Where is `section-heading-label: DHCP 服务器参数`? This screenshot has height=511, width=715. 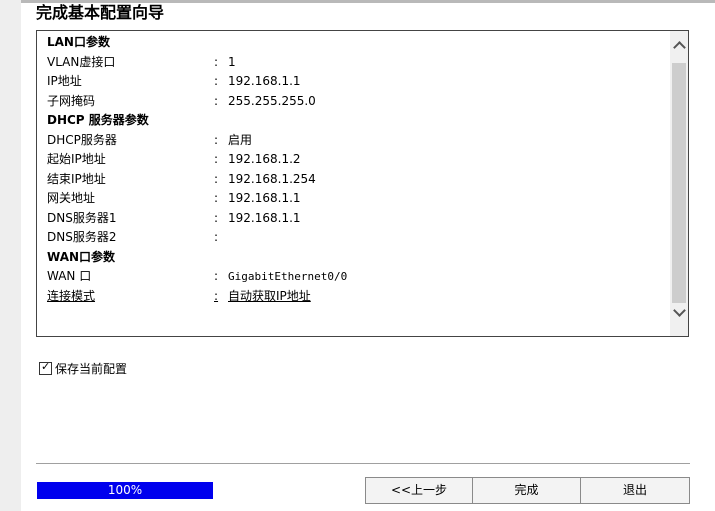
section-heading-label: DHCP 服务器参数 is located at coordinates (98, 120).